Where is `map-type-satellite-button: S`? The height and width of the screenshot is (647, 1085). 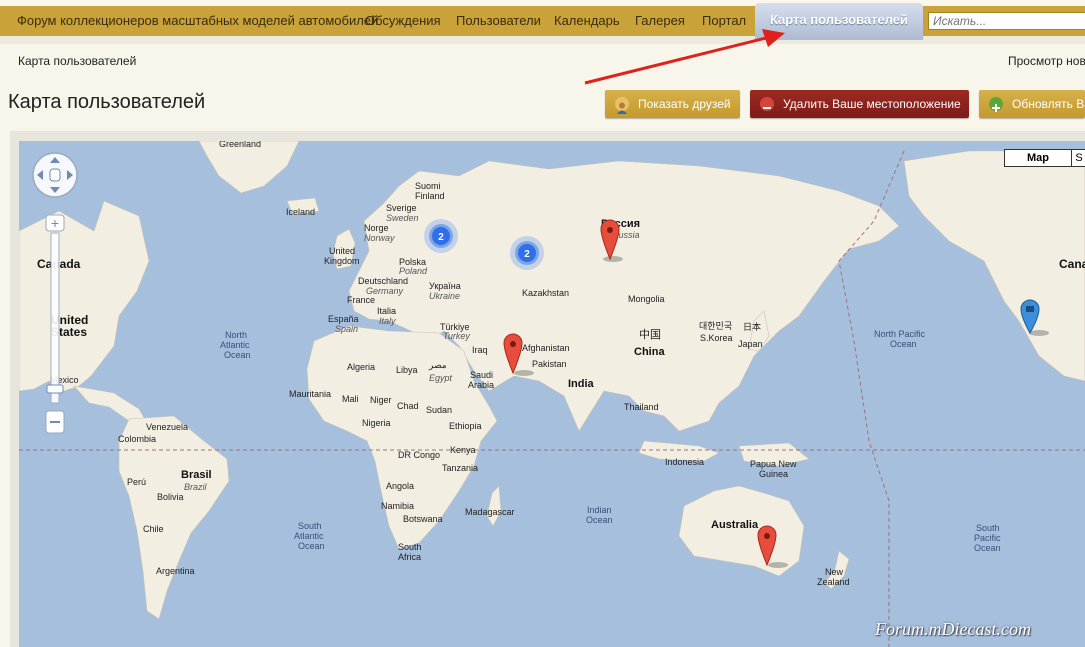 map-type-satellite-button: S is located at coordinates (1078, 158).